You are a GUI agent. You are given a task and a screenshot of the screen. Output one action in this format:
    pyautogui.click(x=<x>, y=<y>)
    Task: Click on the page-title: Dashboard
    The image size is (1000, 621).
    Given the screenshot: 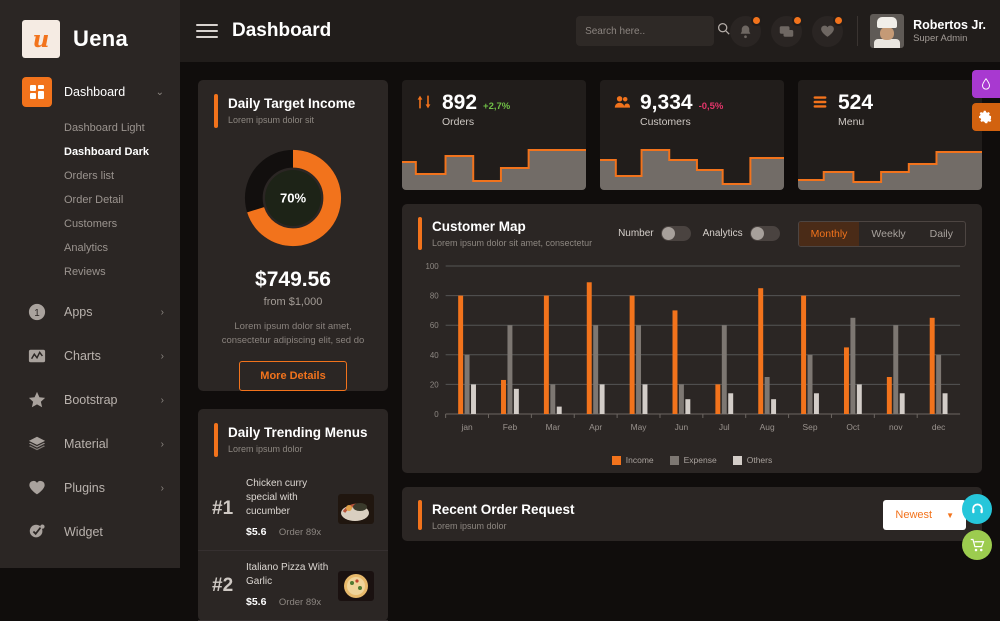 What is the action you would take?
    pyautogui.click(x=282, y=30)
    